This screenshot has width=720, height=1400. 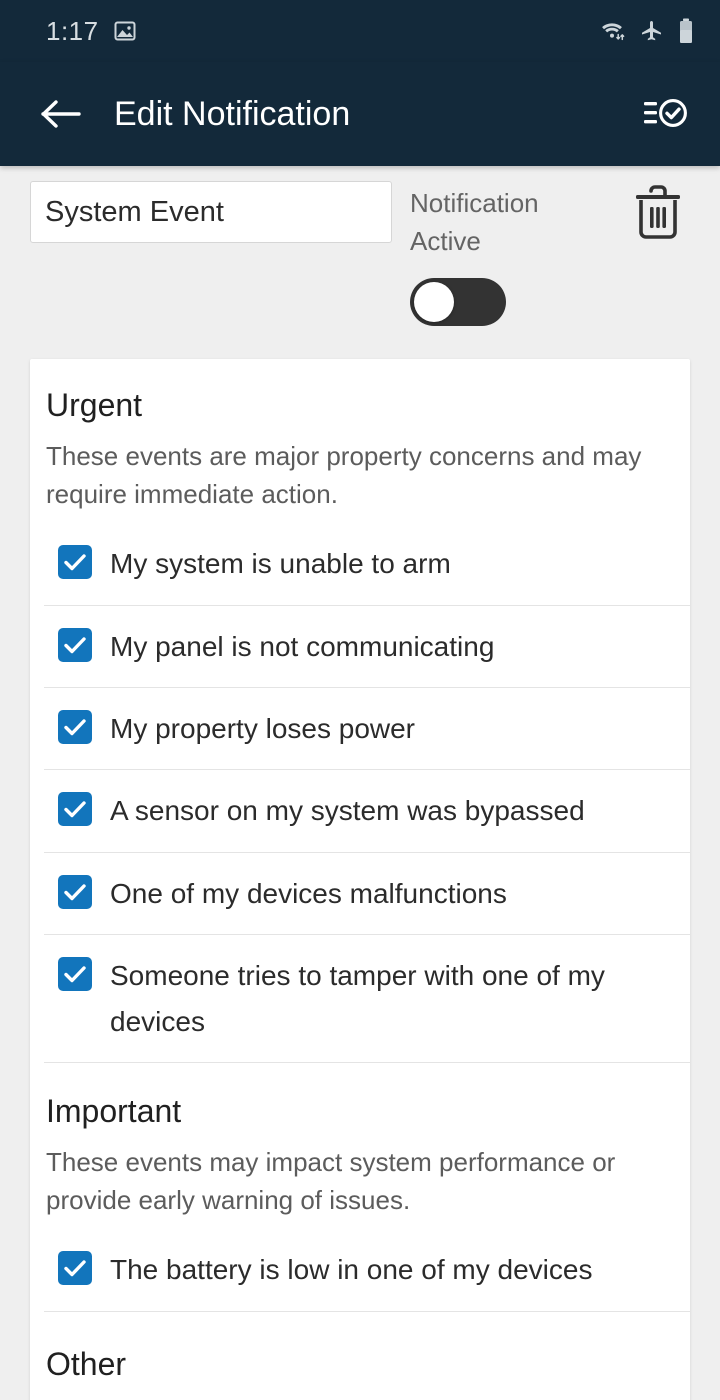 I want to click on option-row: The battery is low in one of my devices, so click(x=367, y=1270).